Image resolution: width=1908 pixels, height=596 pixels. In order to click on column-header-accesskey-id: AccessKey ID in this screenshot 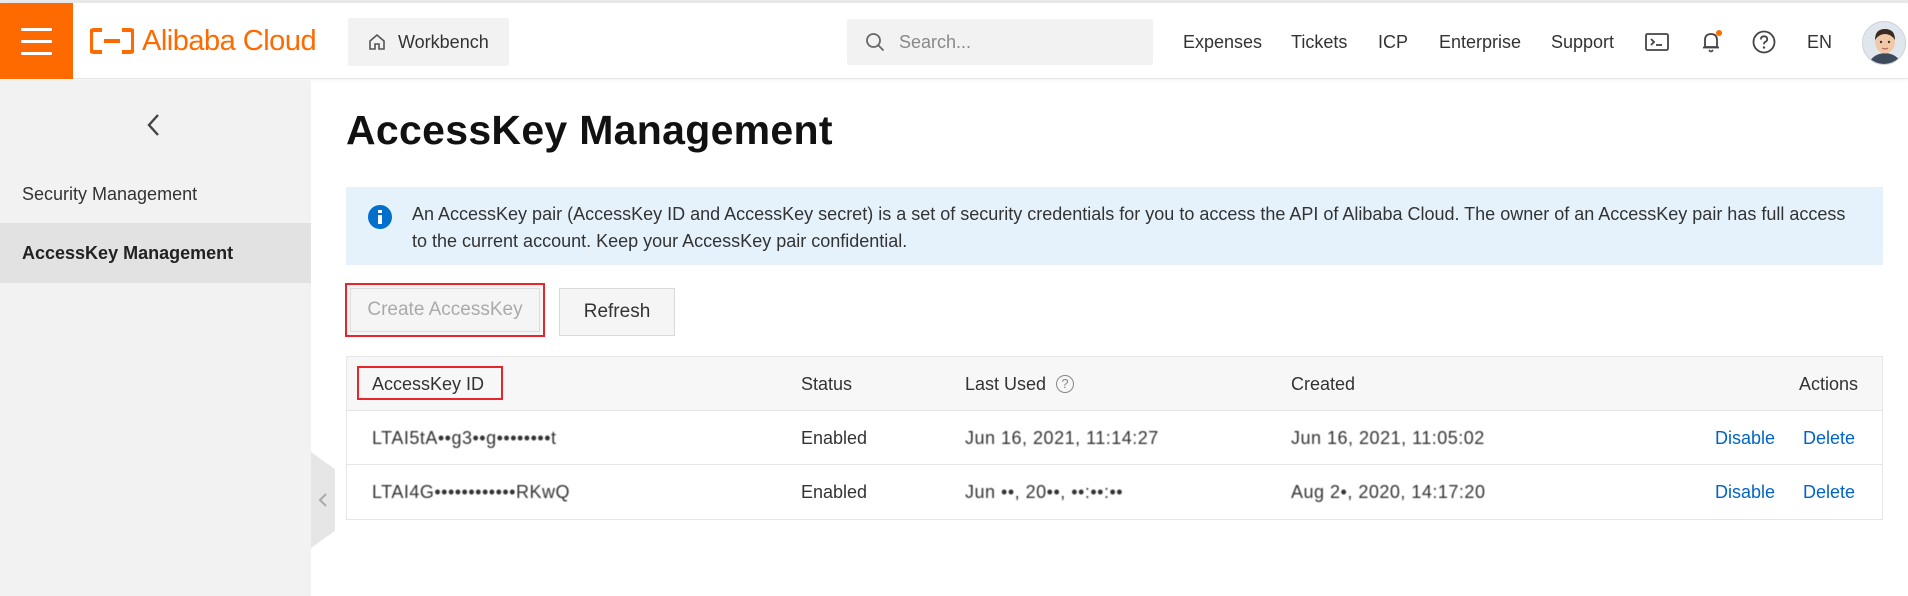, I will do `click(428, 383)`.